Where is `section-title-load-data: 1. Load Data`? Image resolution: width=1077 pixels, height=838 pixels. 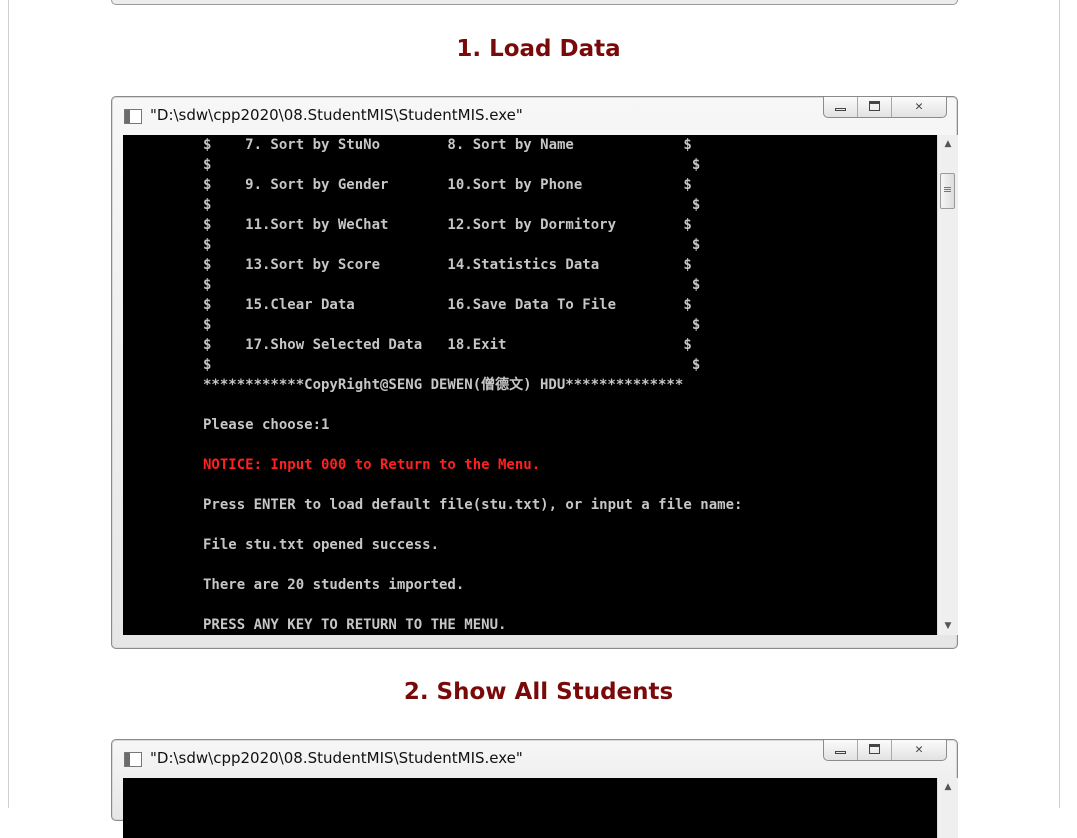
section-title-load-data: 1. Load Data is located at coordinates (538, 49).